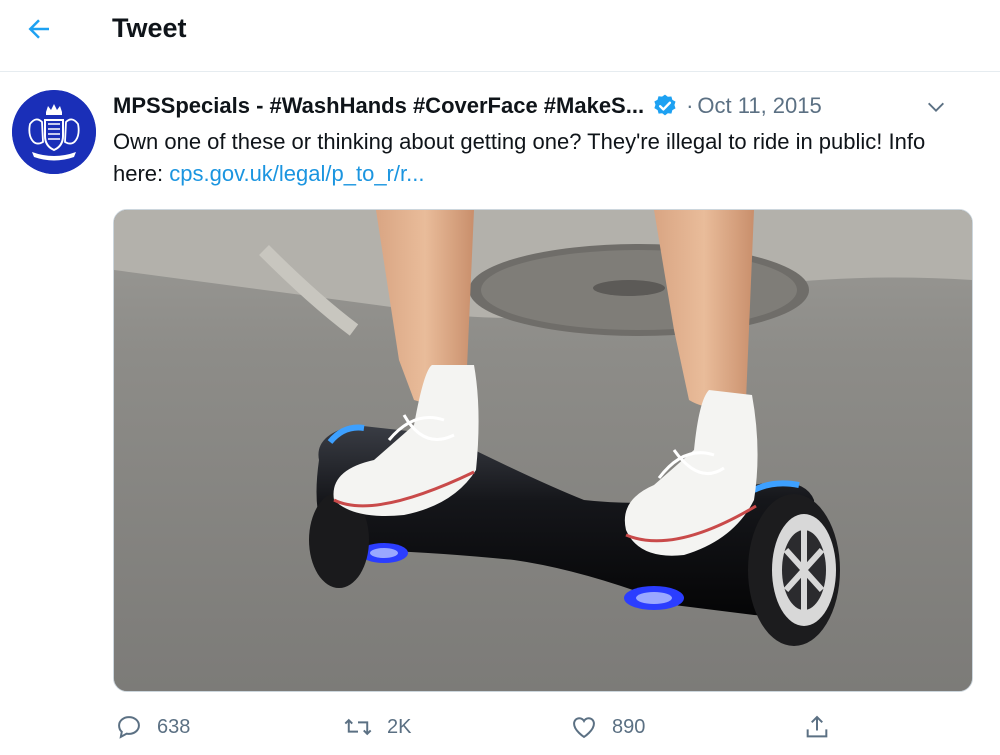 Image resolution: width=1000 pixels, height=755 pixels. I want to click on share-button, so click(824, 727).